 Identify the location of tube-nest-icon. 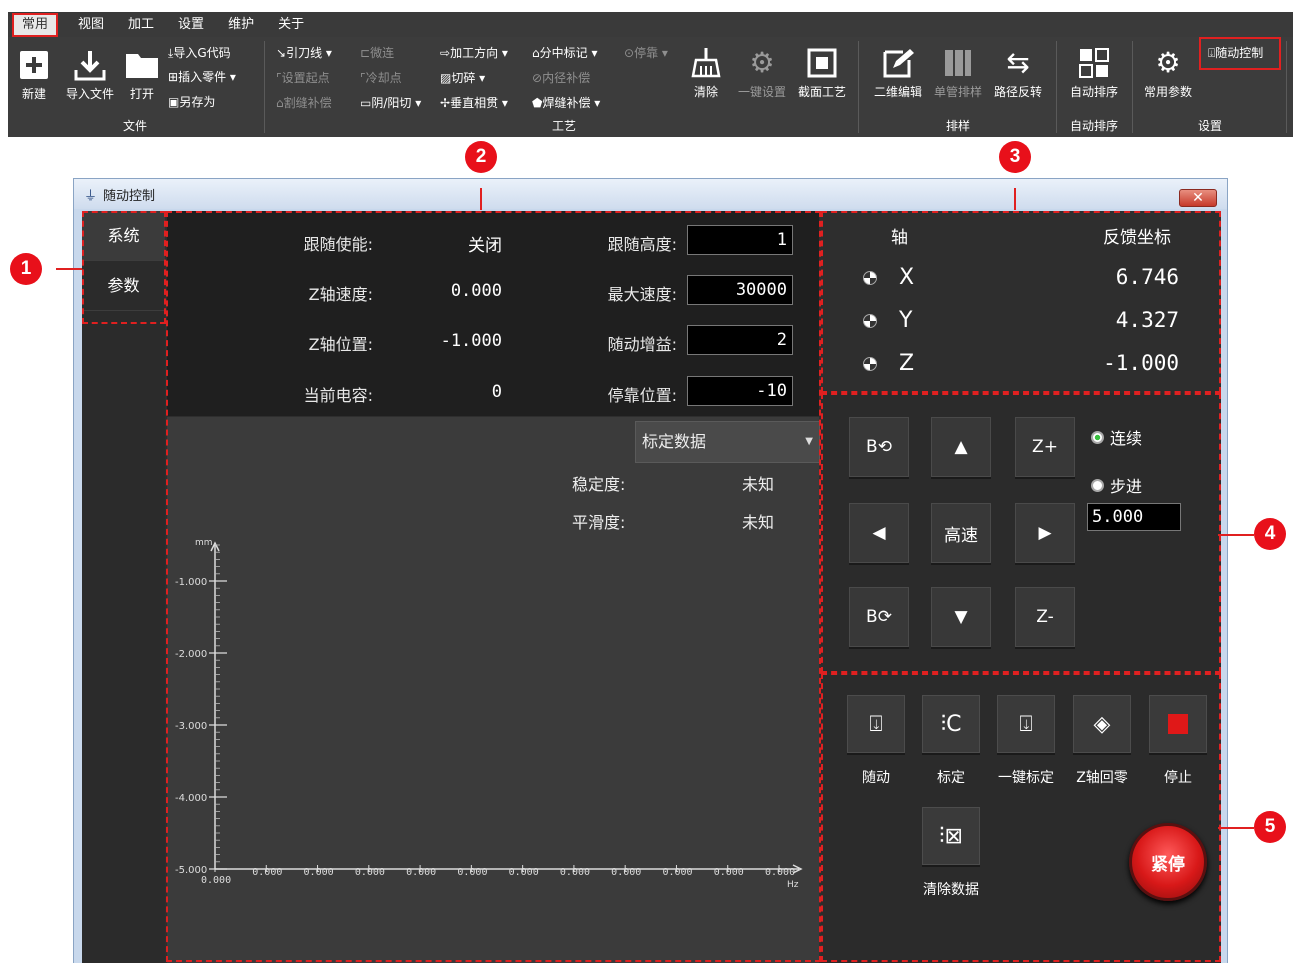
(958, 63).